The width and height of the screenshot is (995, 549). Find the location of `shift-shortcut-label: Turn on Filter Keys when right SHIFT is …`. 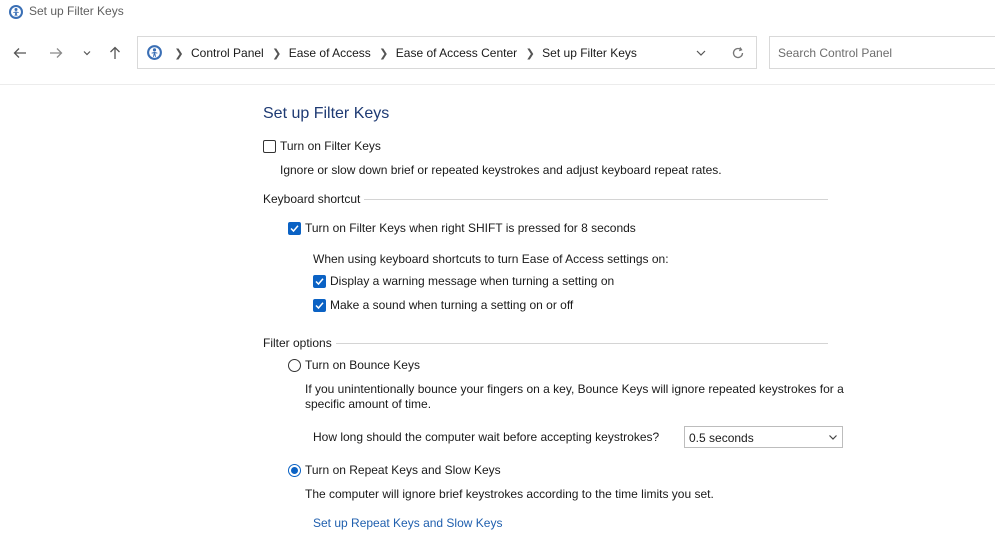

shift-shortcut-label: Turn on Filter Keys when right SHIFT is … is located at coordinates (470, 228).